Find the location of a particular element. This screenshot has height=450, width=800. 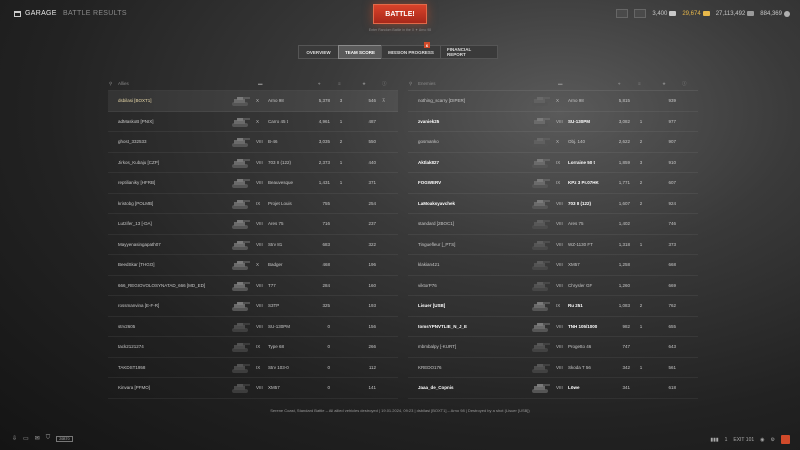

player-name: 666_REGIOVOLOSYNATAD_666 [MD_ED] is located at coordinates (161, 285).